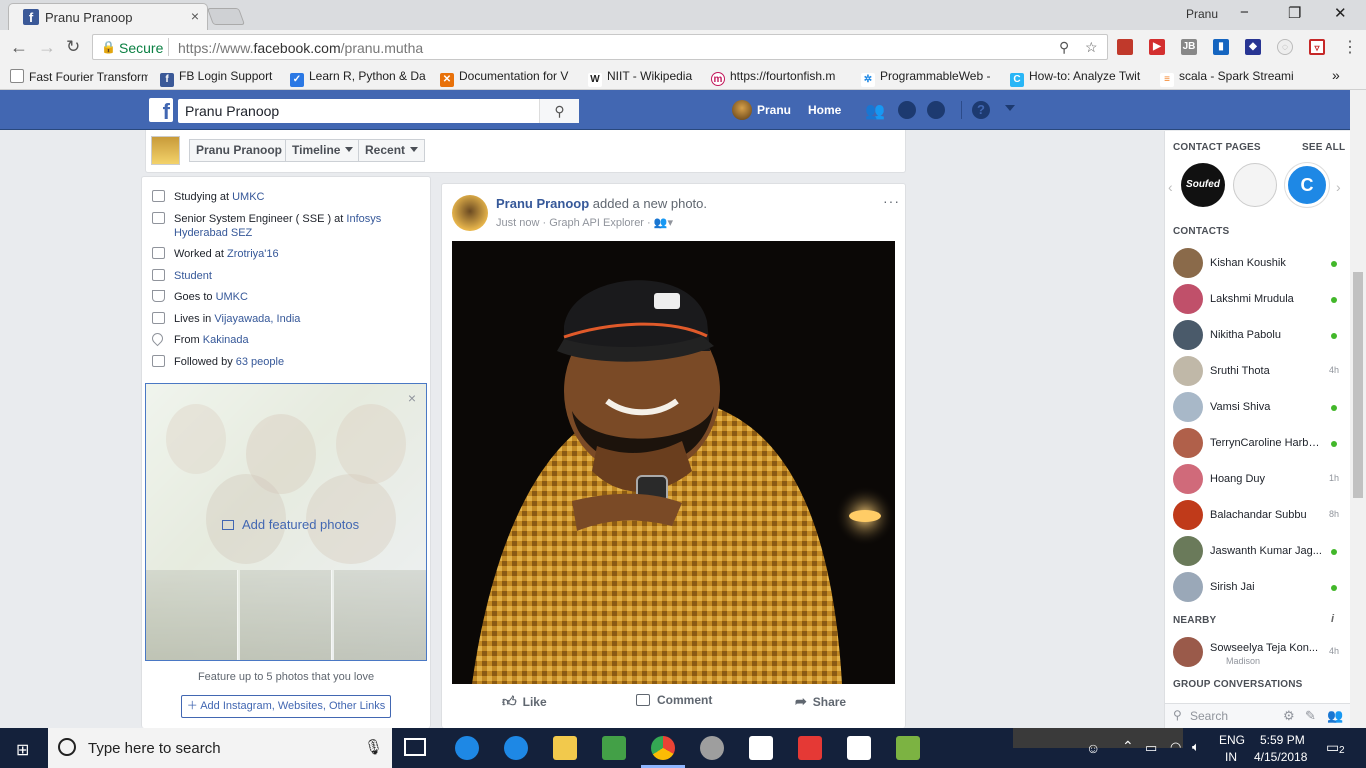 This screenshot has width=1366, height=768. Describe the element at coordinates (1332, 619) in the screenshot. I see `info-icon: i` at that location.